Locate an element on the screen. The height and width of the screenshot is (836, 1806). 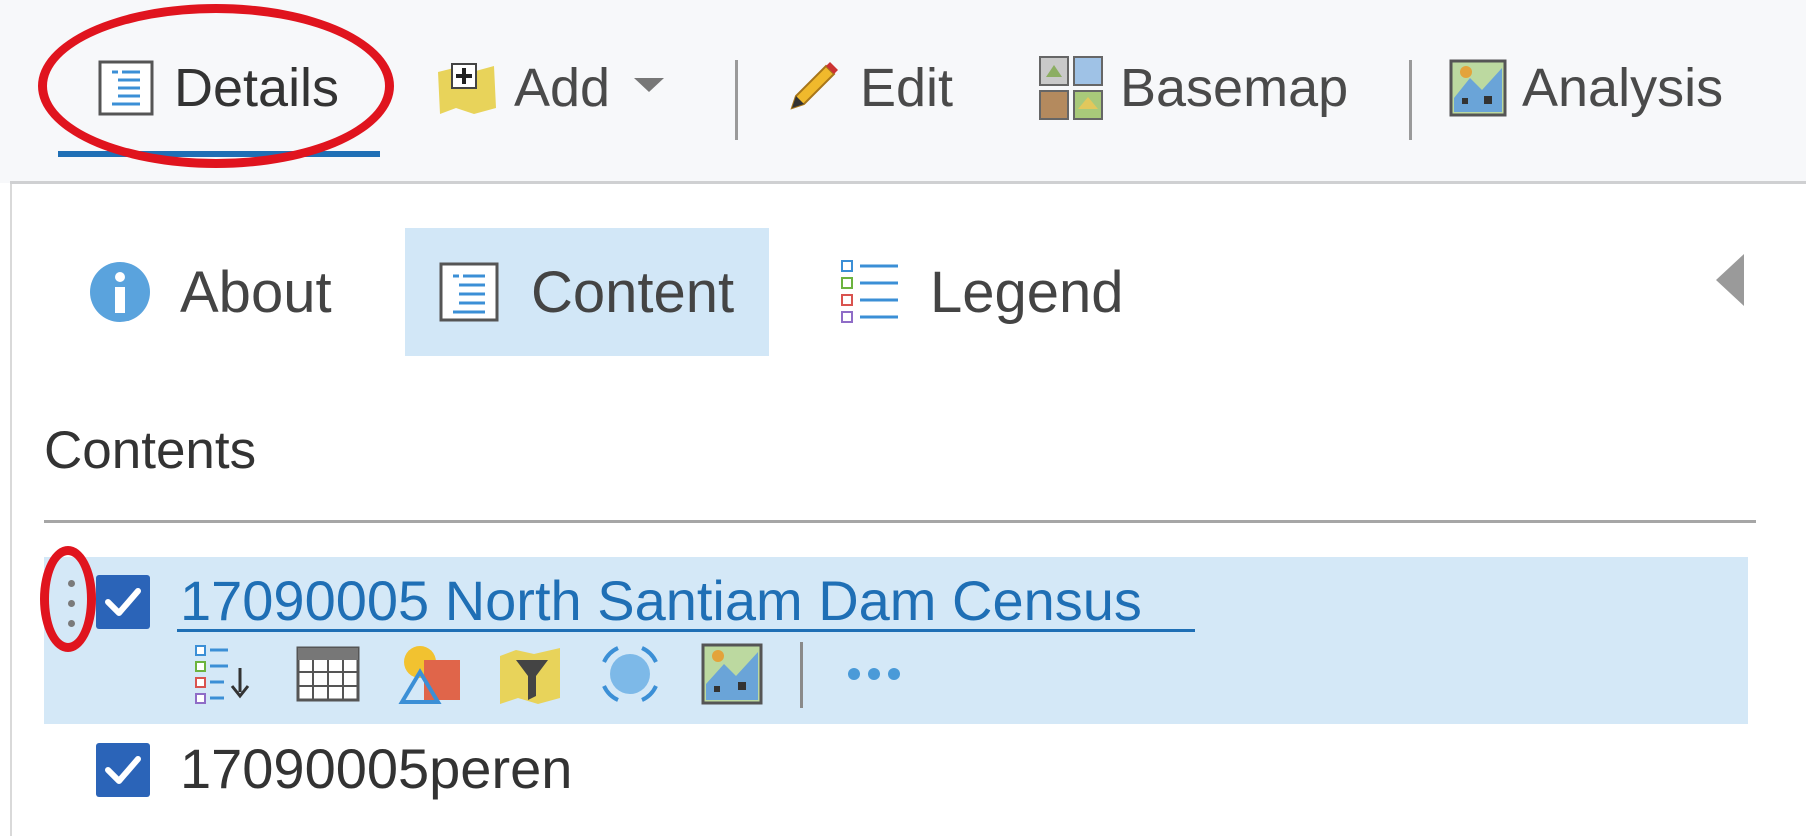
add-icon is located at coordinates (468, 88).